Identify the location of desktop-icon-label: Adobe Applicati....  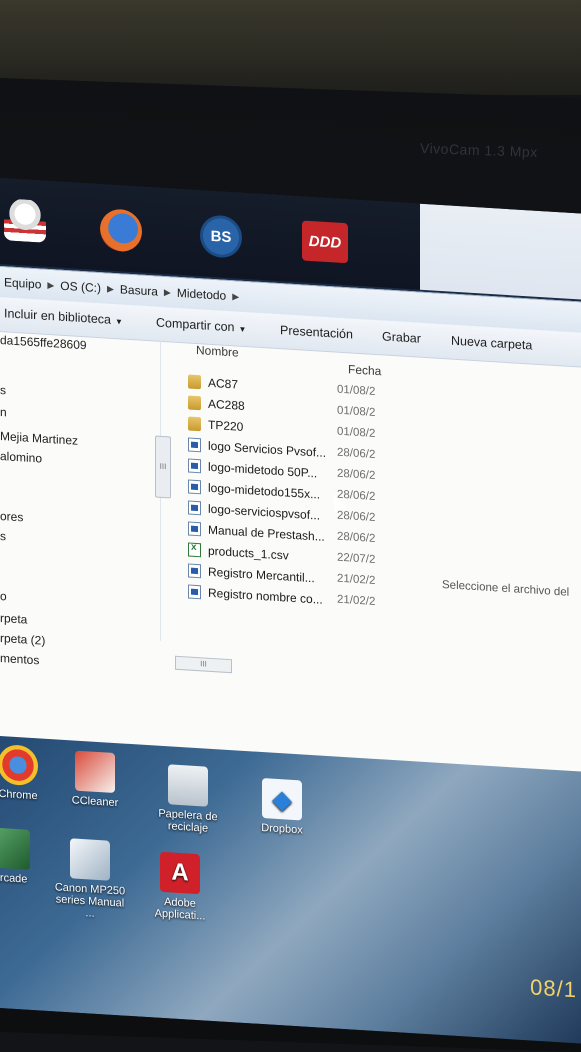
(180, 909).